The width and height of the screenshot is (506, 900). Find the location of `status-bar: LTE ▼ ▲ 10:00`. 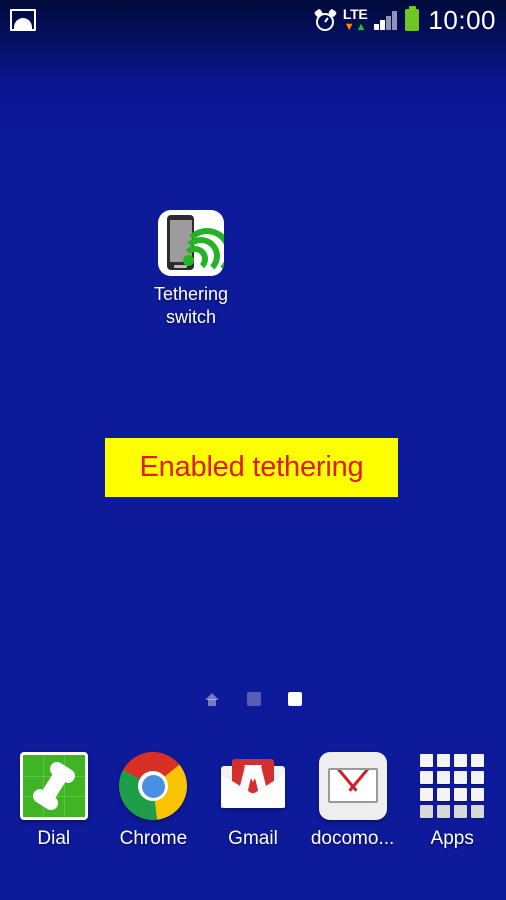

status-bar: LTE ▼ ▲ 10:00 is located at coordinates (253, 20).